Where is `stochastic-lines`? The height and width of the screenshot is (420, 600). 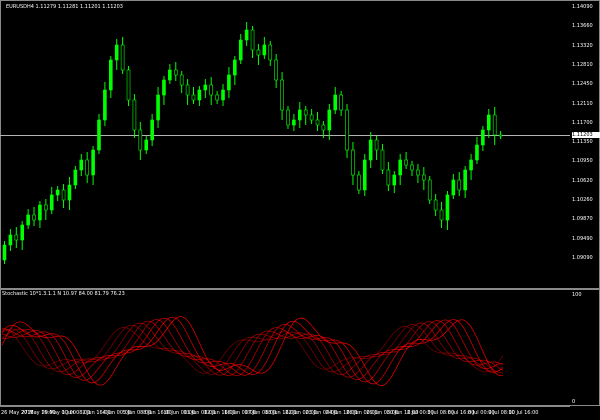 stochastic-lines is located at coordinates (252, 351).